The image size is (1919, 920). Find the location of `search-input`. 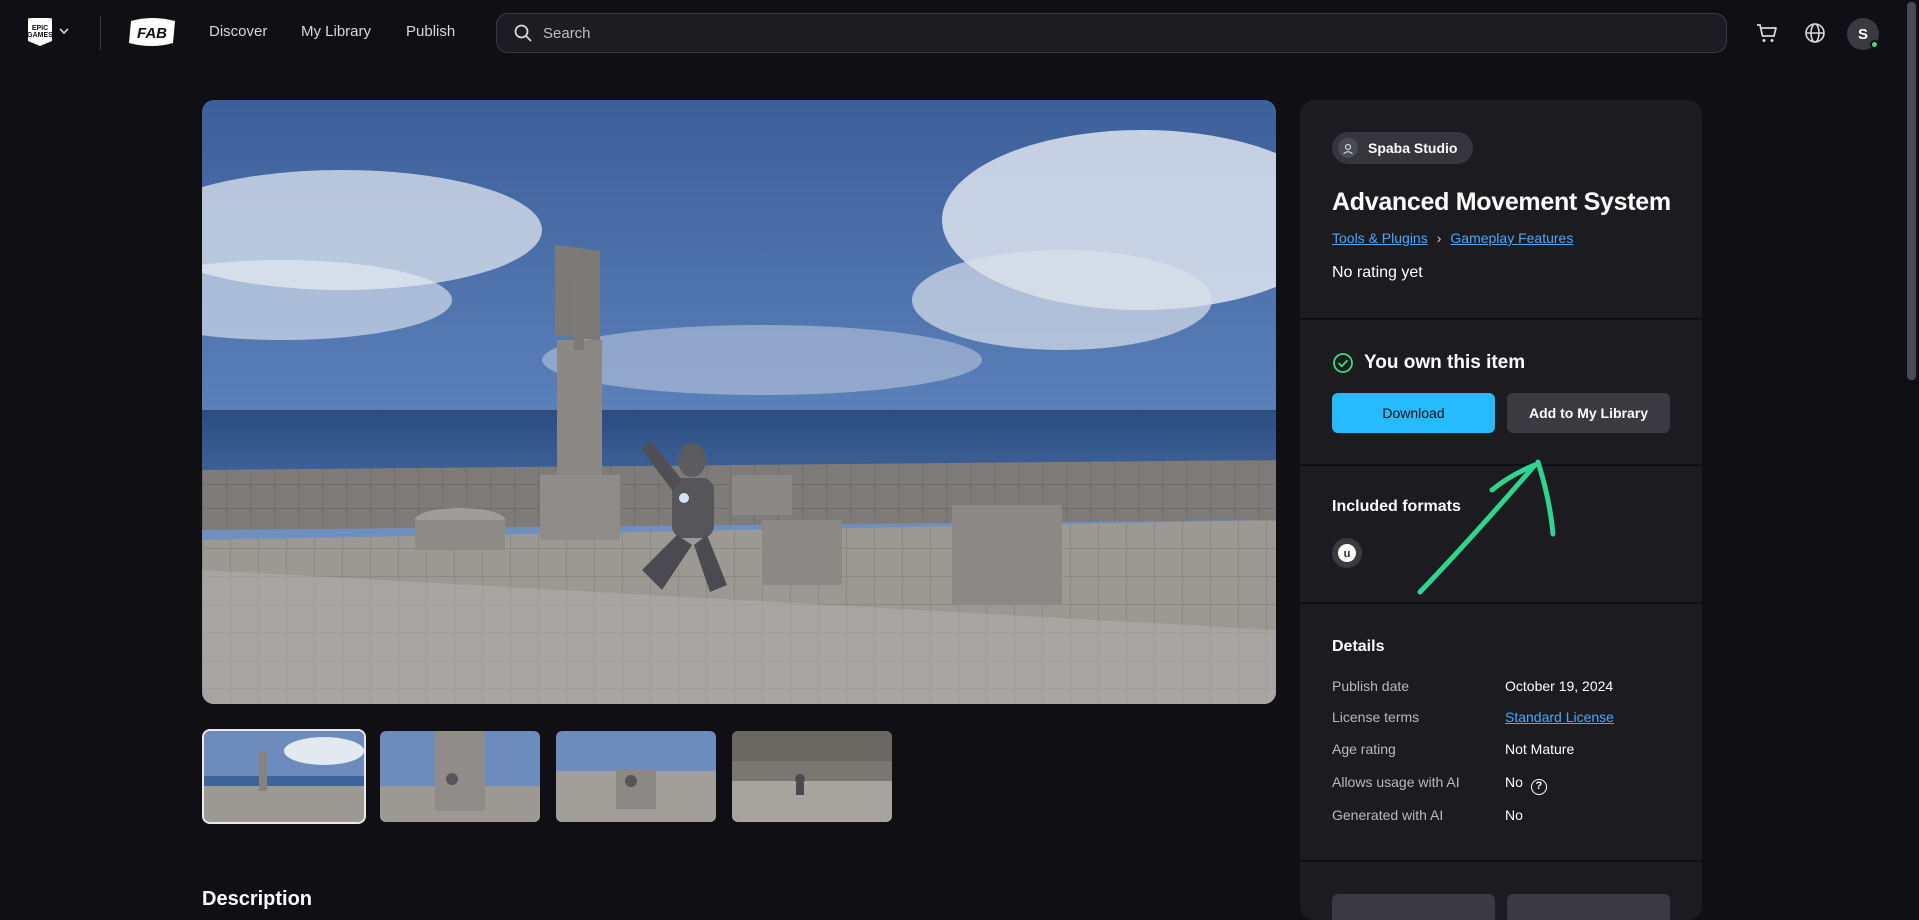

search-input is located at coordinates (1093, 33).